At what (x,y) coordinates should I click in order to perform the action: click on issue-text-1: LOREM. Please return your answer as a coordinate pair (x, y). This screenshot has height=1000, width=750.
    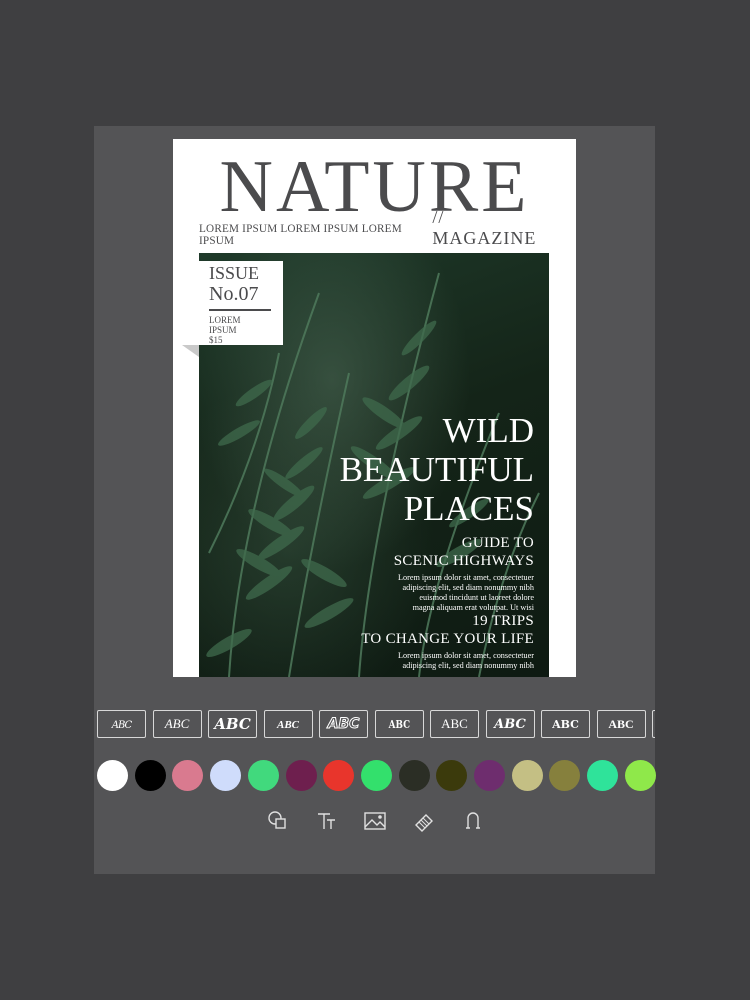
    Looking at the image, I should click on (225, 320).